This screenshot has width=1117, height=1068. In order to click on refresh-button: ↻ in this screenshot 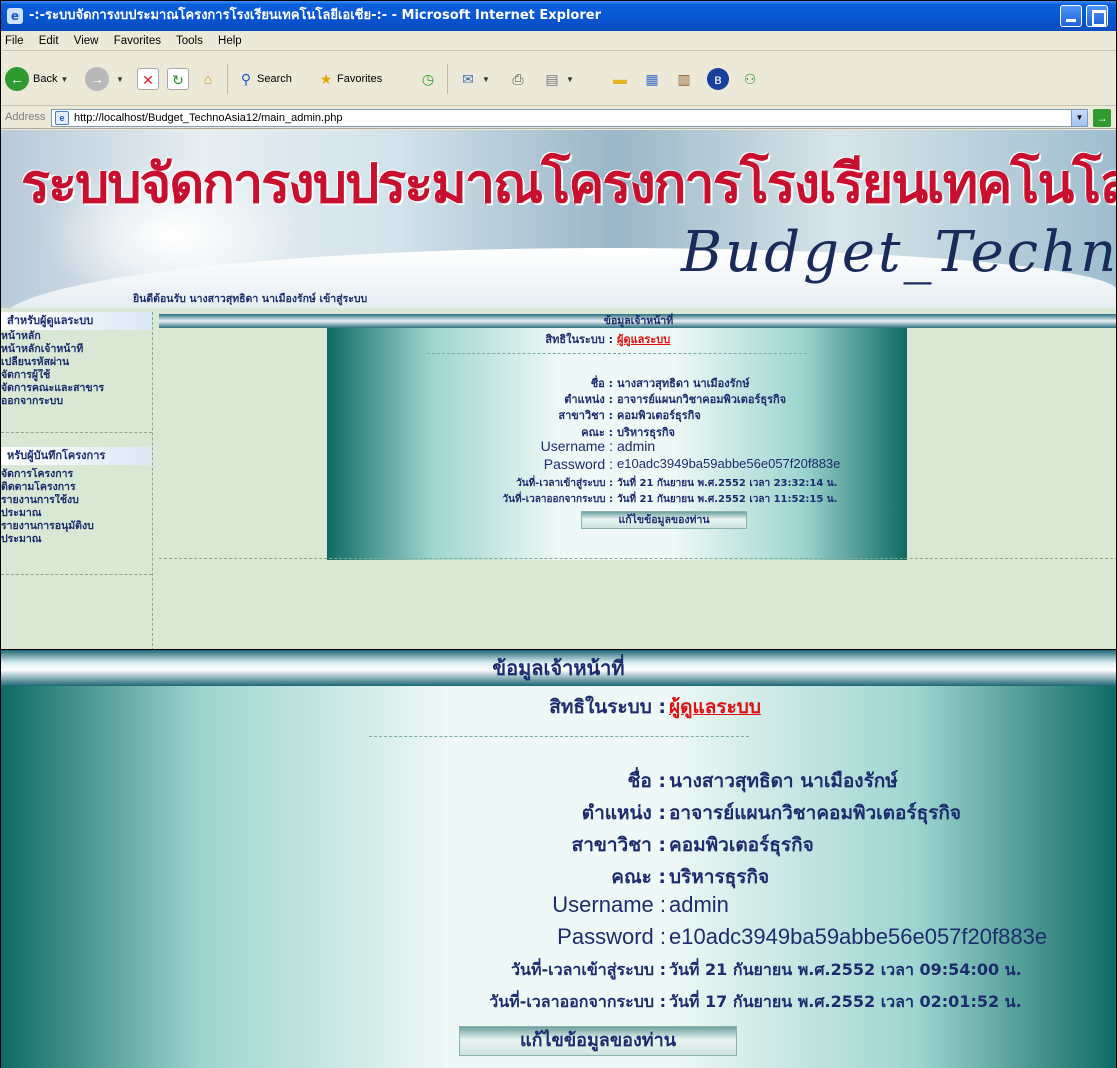, I will do `click(178, 79)`.